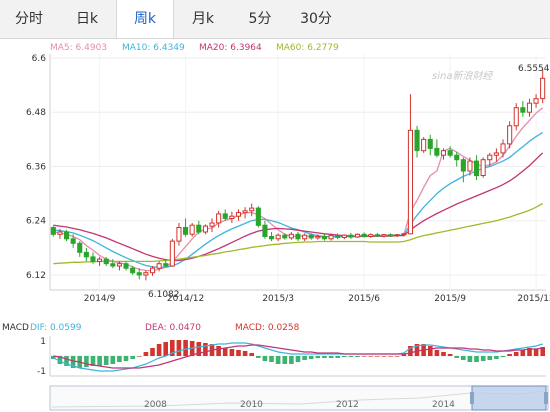 The width and height of the screenshot is (550, 412). I want to click on macd-title: MACD, so click(15, 328).